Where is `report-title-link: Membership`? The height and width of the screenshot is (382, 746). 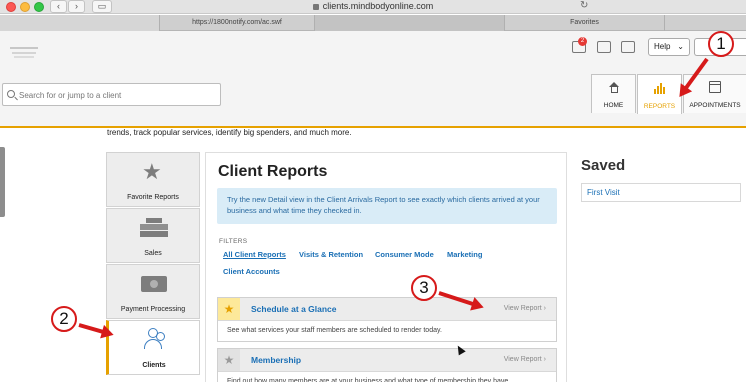 report-title-link: Membership is located at coordinates (276, 360).